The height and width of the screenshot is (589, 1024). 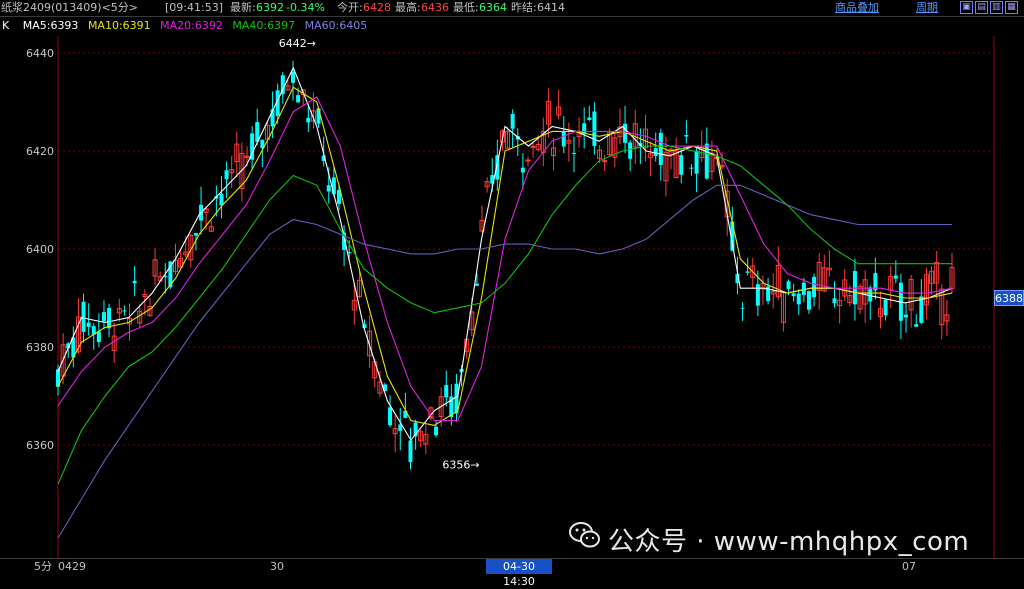 I want to click on low-value: 6364, so click(x=493, y=7).